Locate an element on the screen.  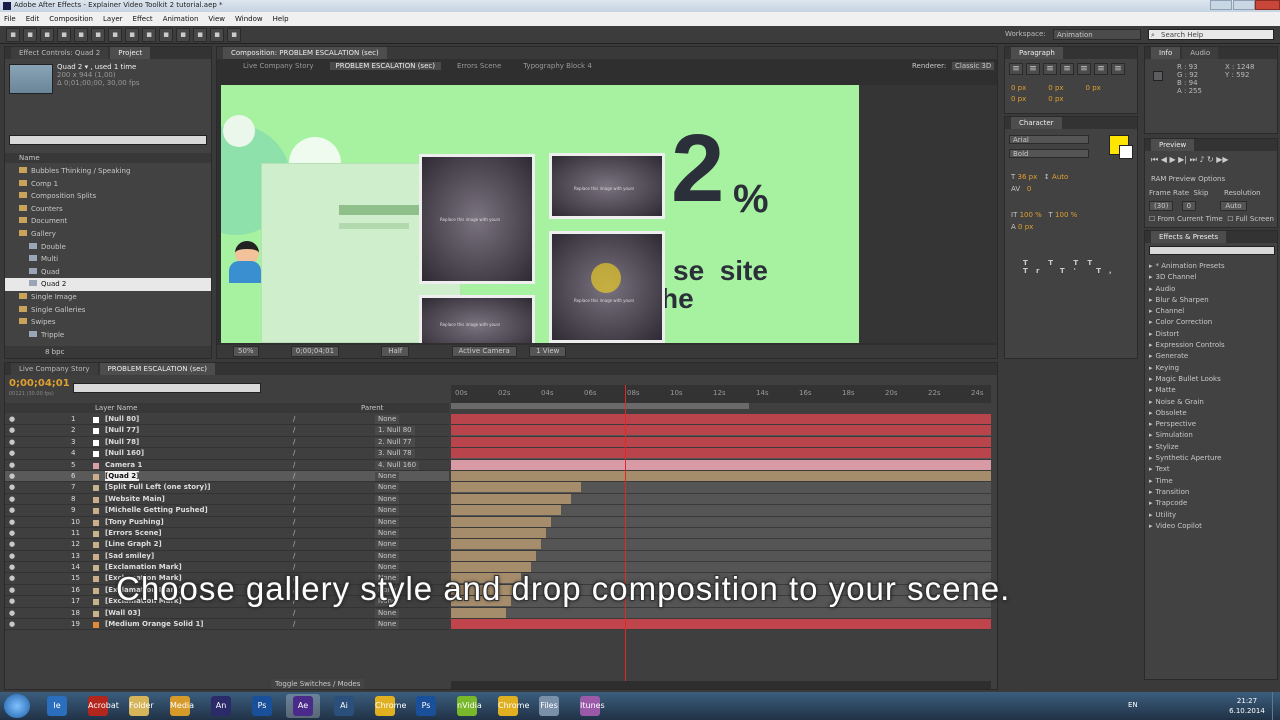
work-area-bar is located at coordinates (600, 406).